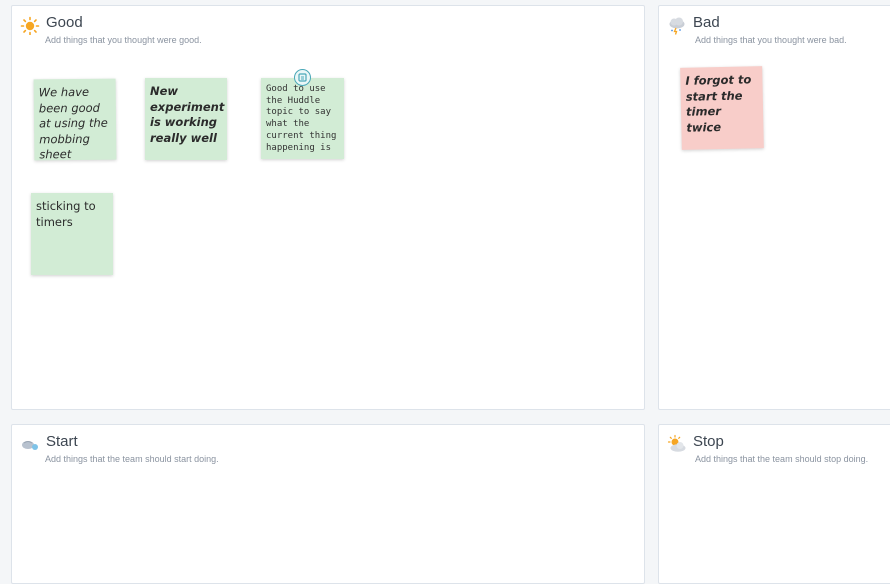  What do you see at coordinates (677, 444) in the screenshot?
I see `sun-behind-cloud-icon` at bounding box center [677, 444].